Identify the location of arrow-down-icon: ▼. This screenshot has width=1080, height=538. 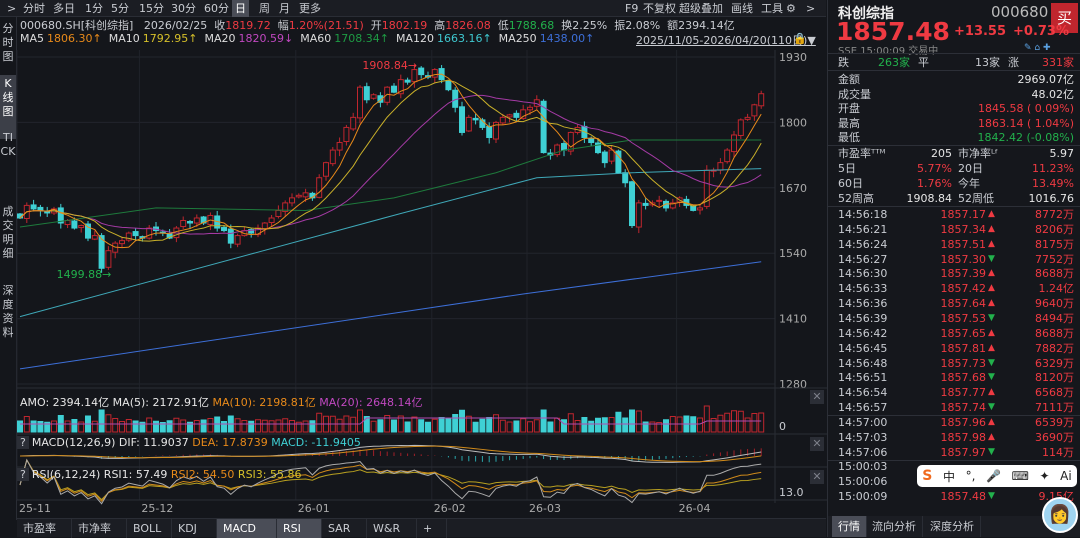
(991, 451).